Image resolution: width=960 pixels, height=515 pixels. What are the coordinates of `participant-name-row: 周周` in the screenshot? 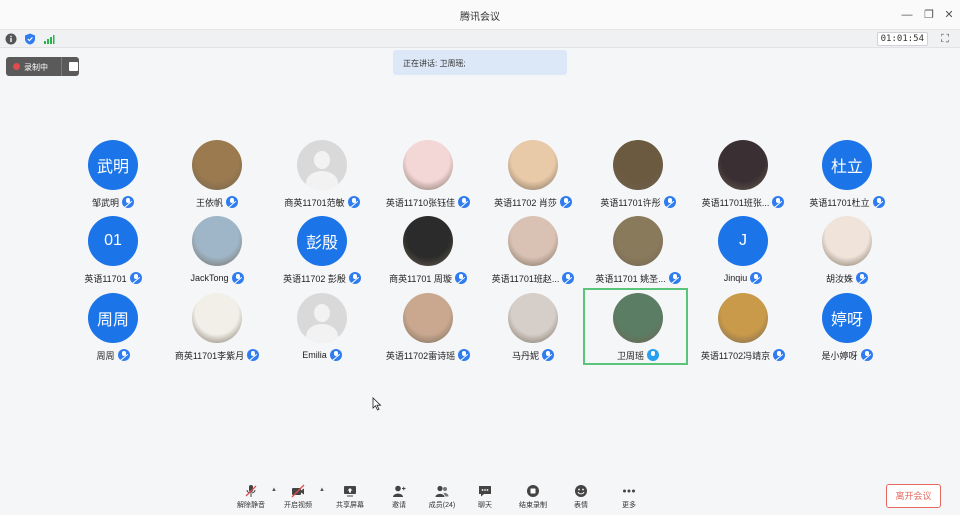 It's located at (113, 355).